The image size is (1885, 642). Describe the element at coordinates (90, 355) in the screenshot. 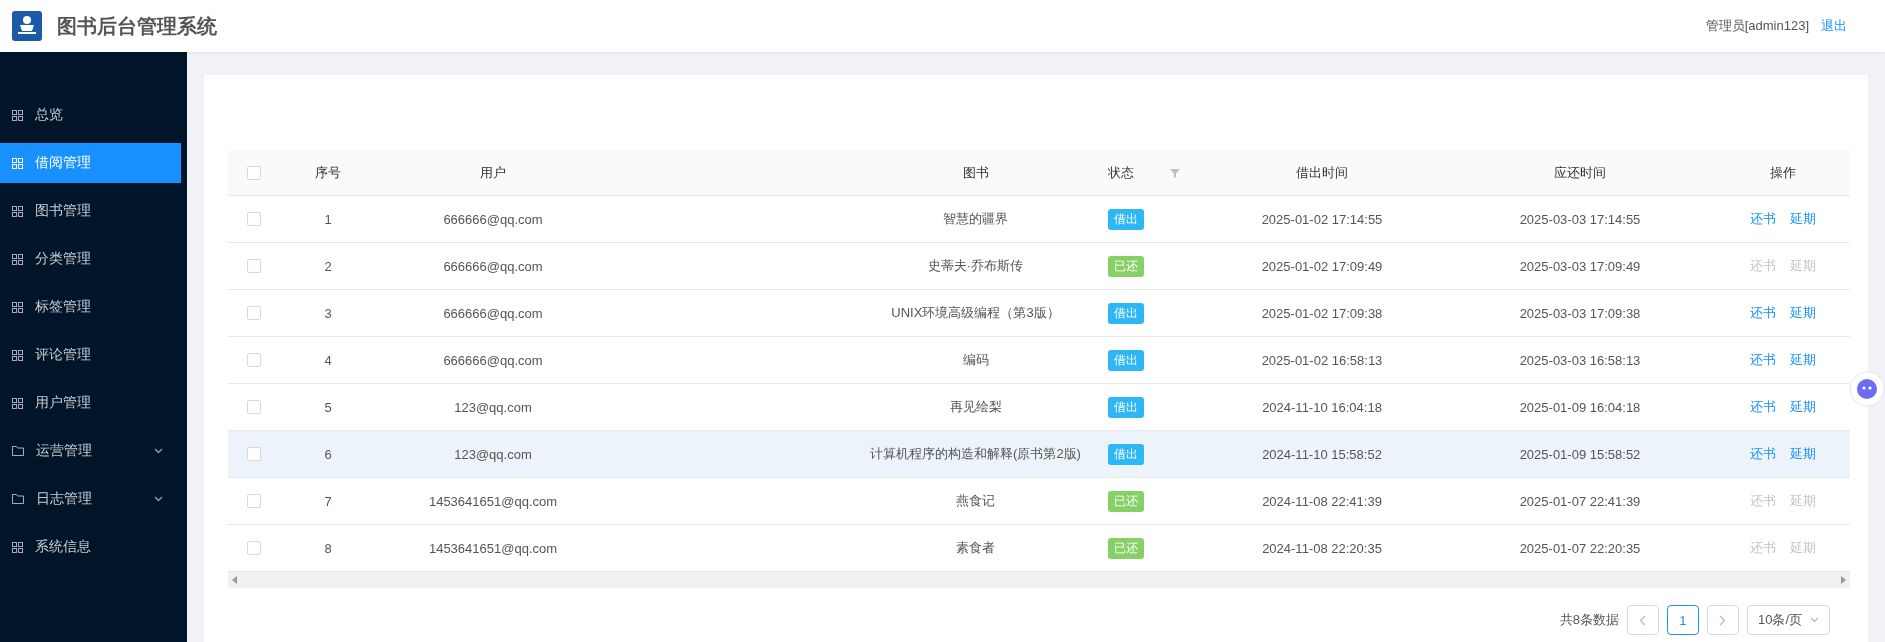

I see `sidebar-item: 评论管理` at that location.